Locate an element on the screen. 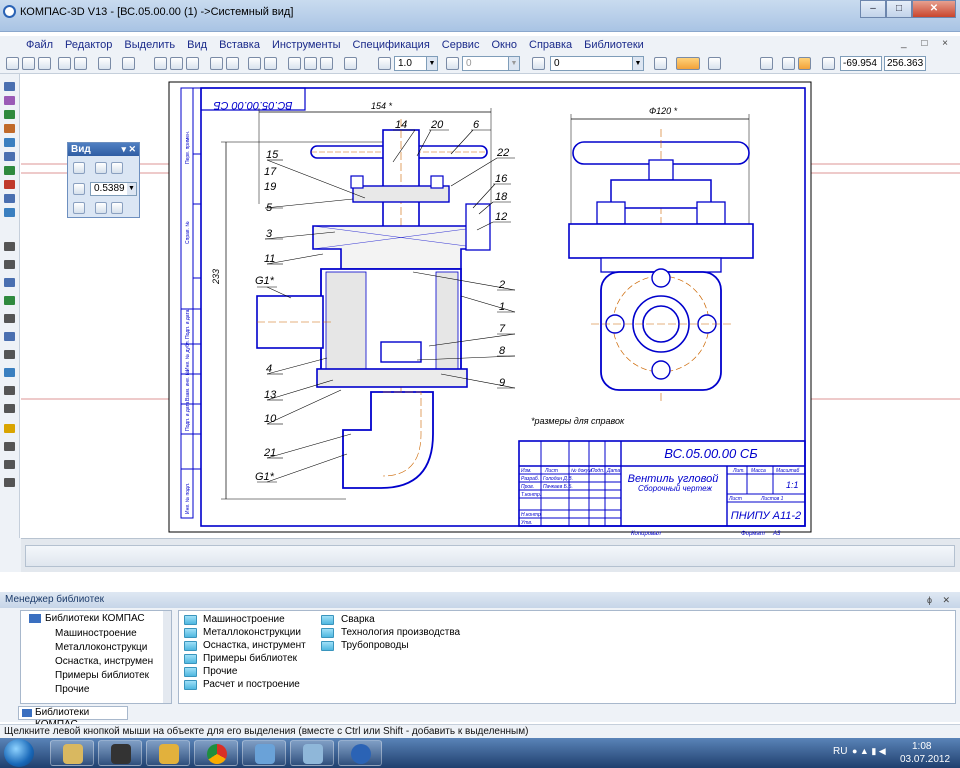 The image size is (960, 768). properties-icon is located at coordinates (104, 63).